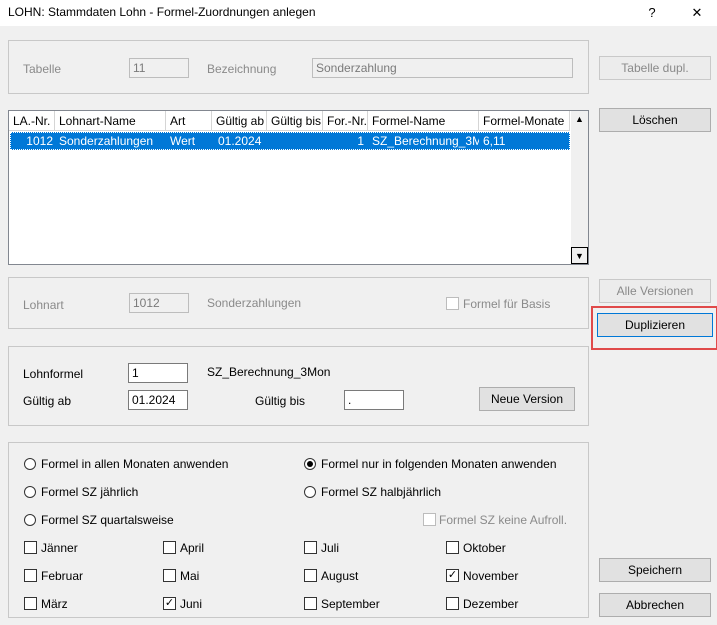 Image resolution: width=717 pixels, height=625 pixels. I want to click on abbrechen-button: Abbrechen, so click(655, 605).